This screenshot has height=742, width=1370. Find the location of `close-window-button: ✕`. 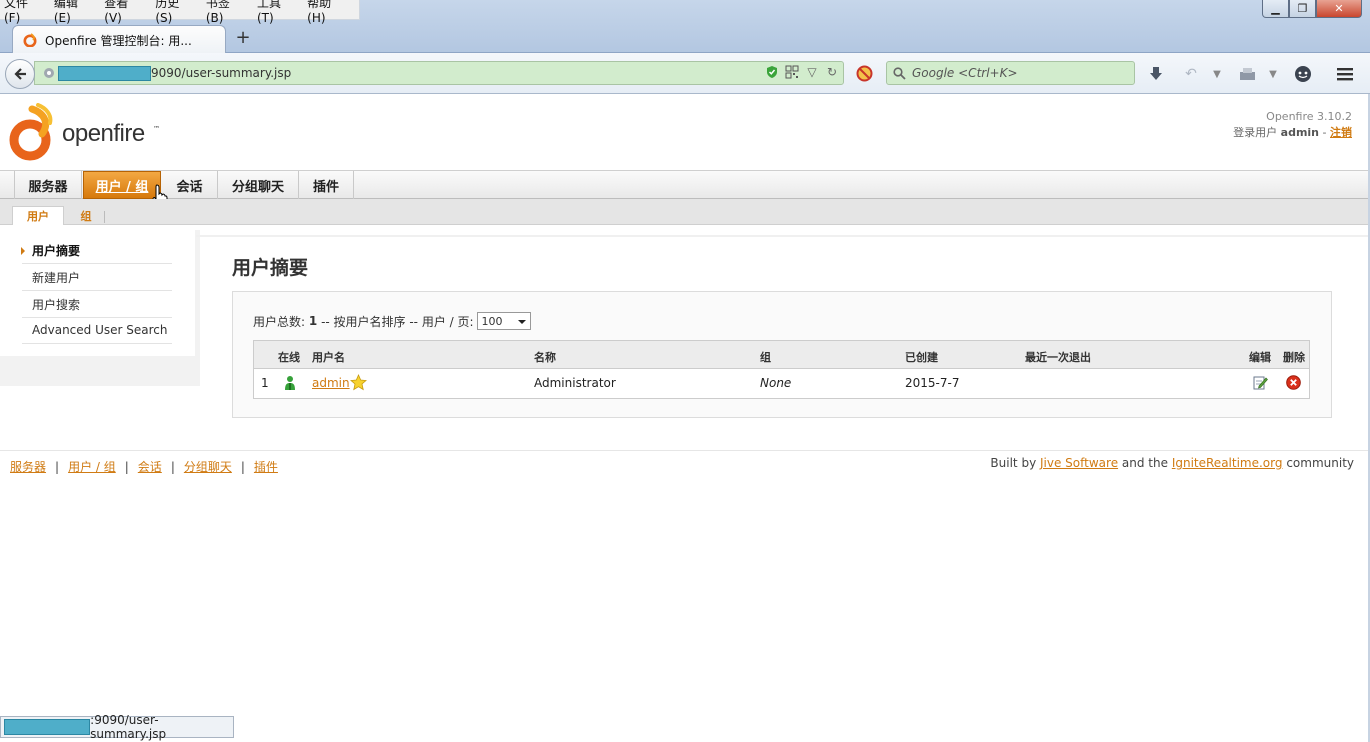

close-window-button: ✕ is located at coordinates (1339, 9).